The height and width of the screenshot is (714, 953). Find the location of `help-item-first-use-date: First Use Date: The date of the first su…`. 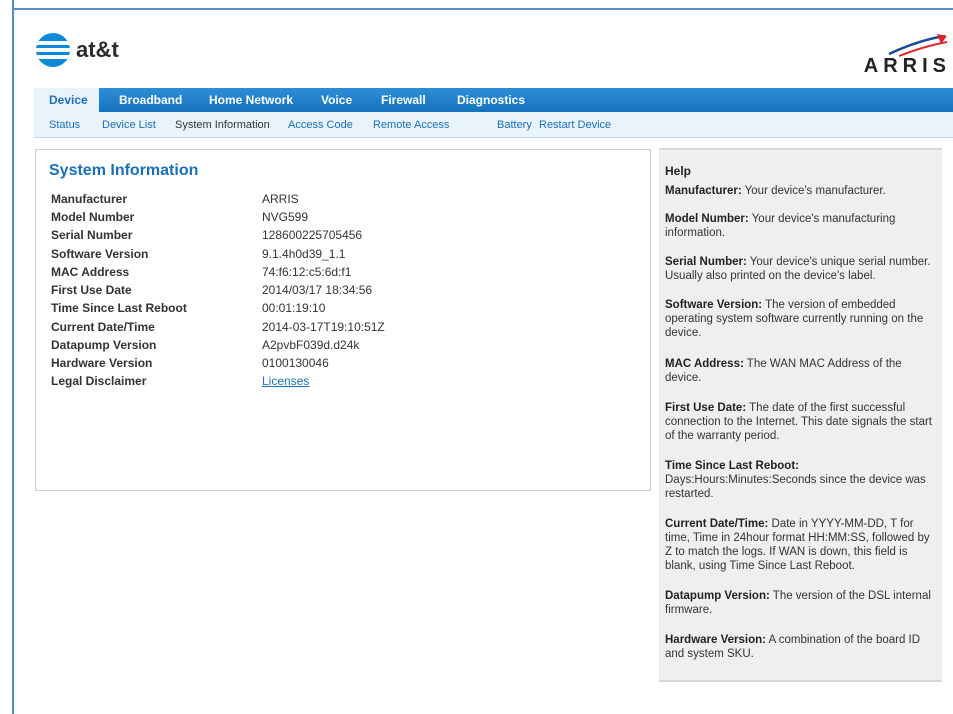

help-item-first-use-date: First Use Date: The date of the first su… is located at coordinates (801, 422).